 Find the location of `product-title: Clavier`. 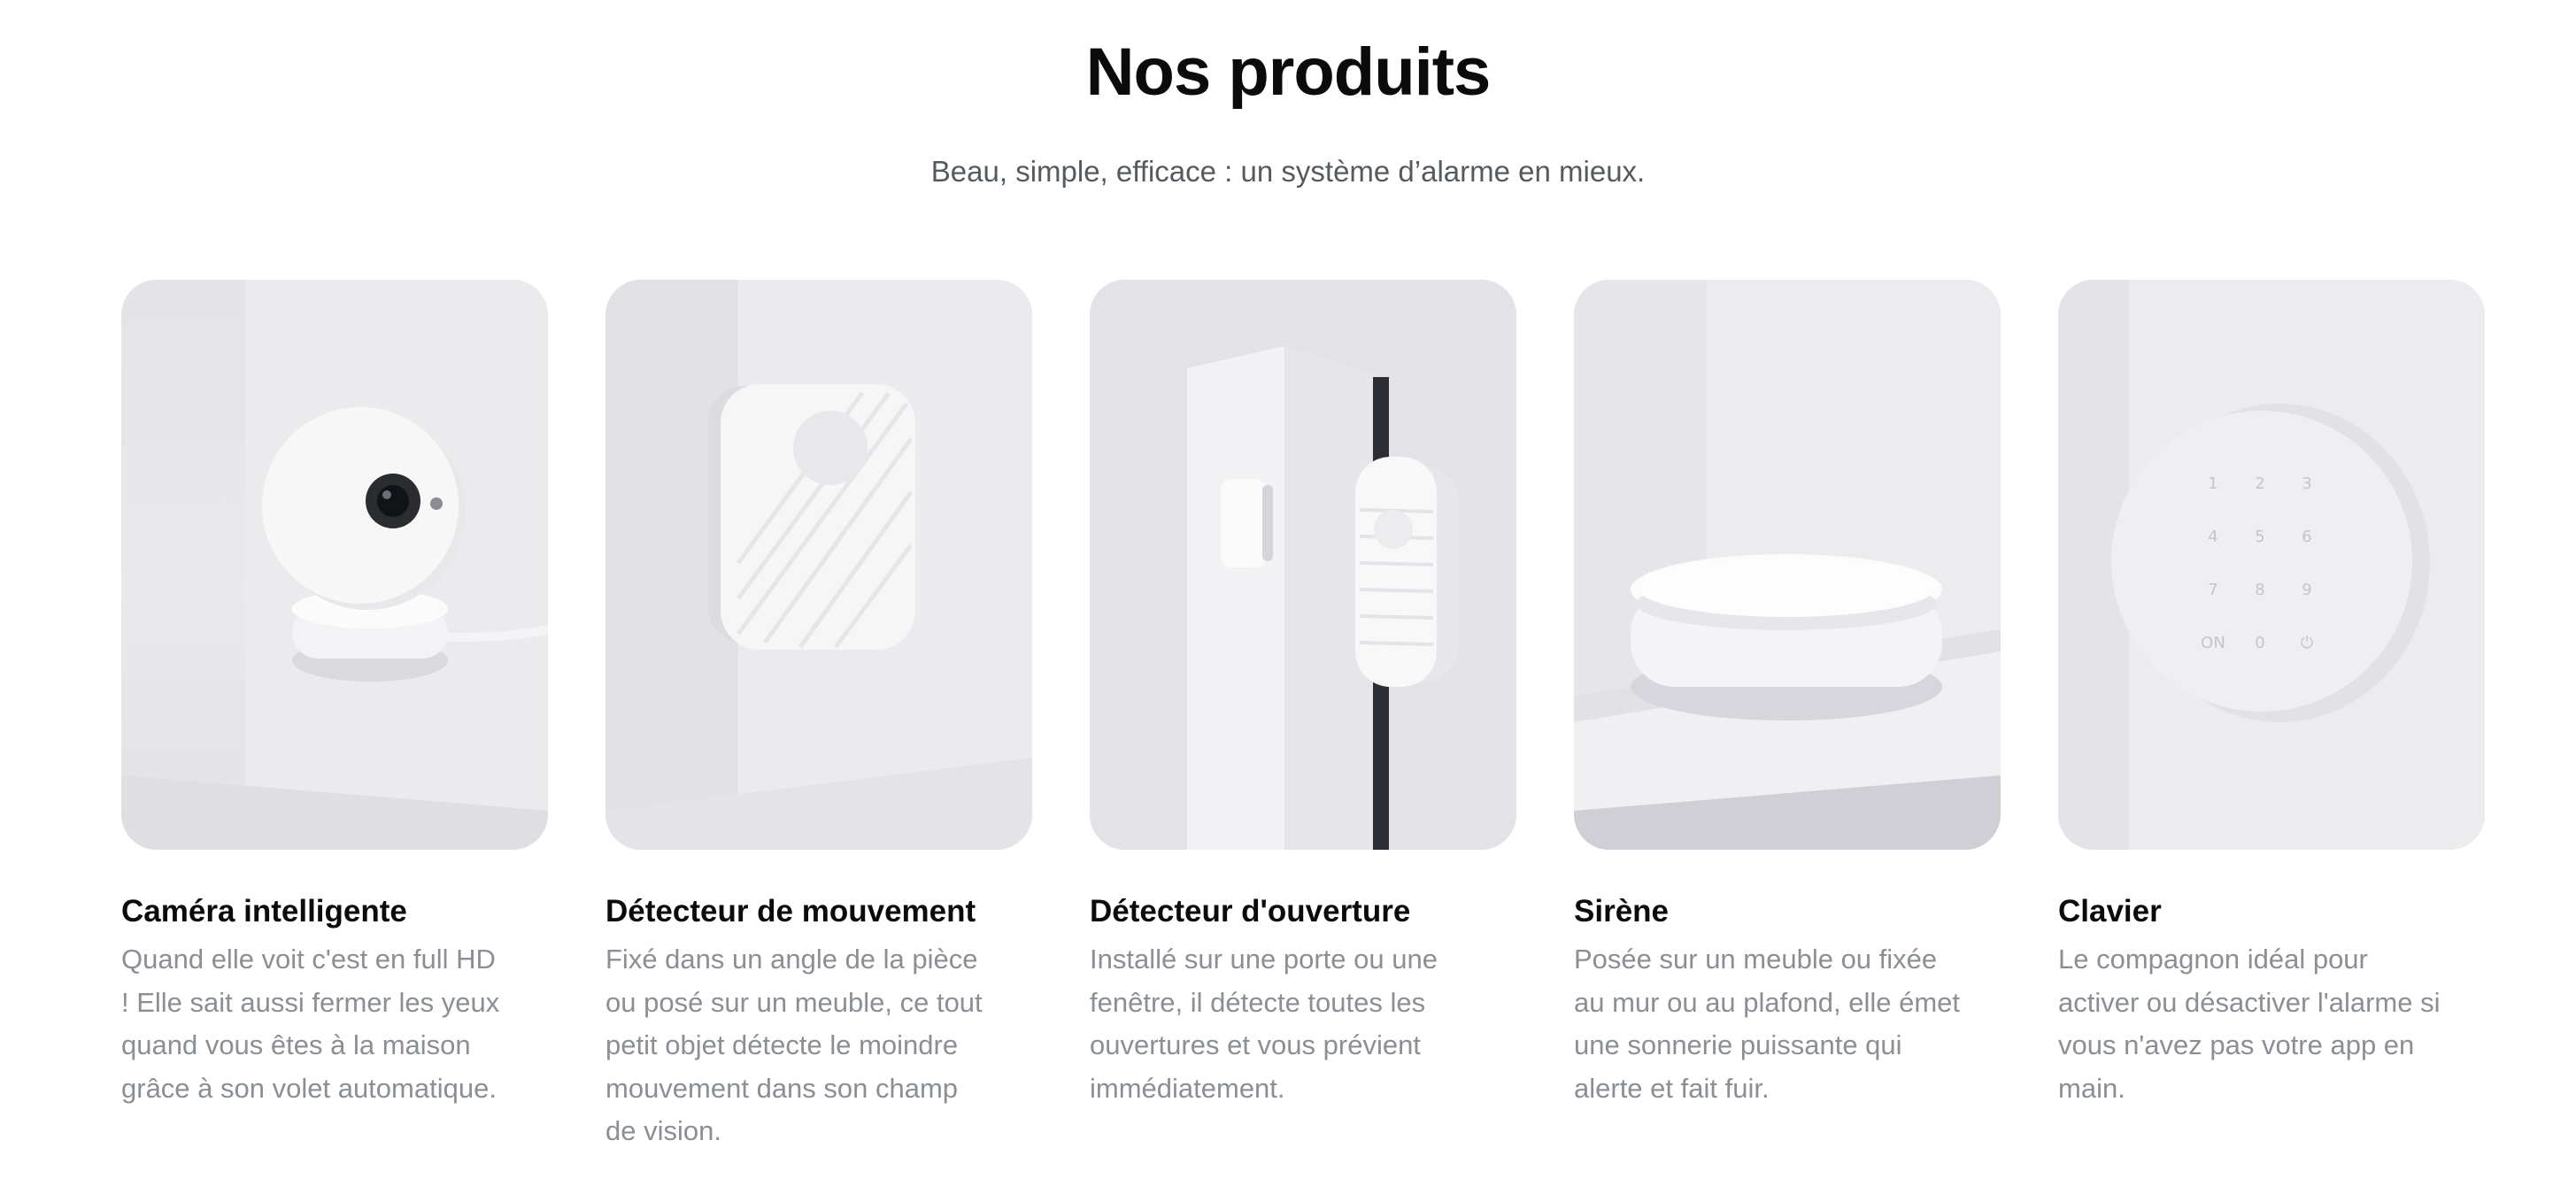

product-title: Clavier is located at coordinates (2110, 912).